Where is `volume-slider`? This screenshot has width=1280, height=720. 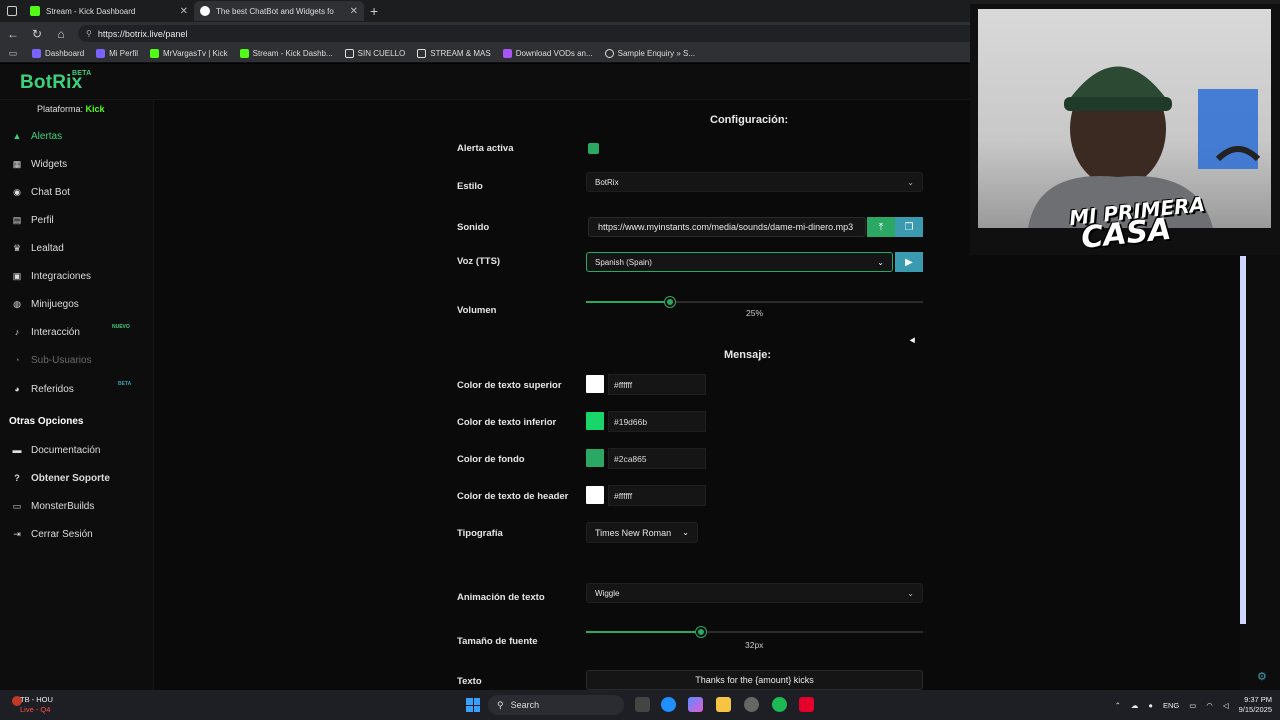 volume-slider is located at coordinates (754, 302).